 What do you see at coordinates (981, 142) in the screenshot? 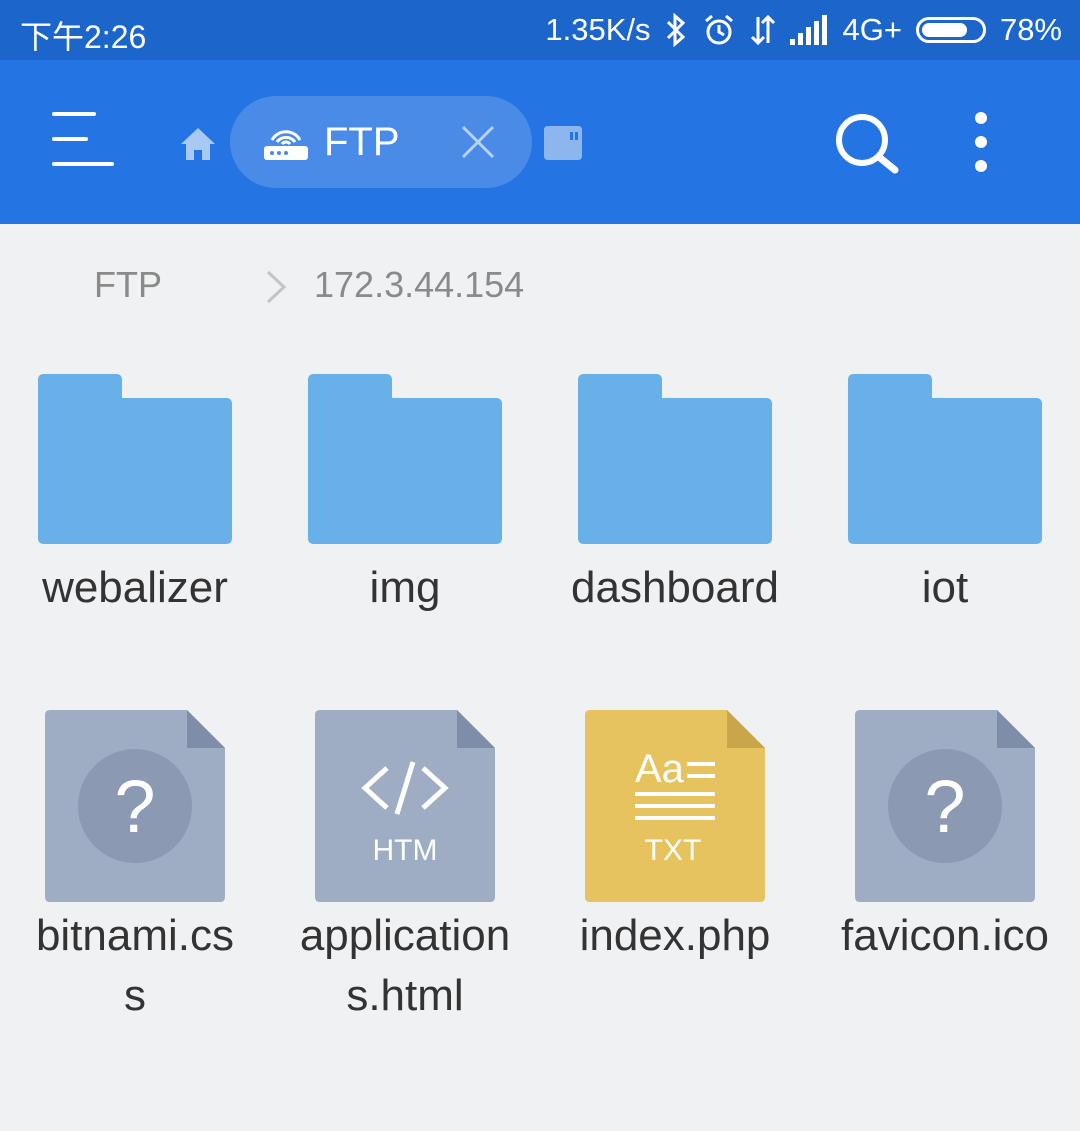
I see `more-vertical-icon` at bounding box center [981, 142].